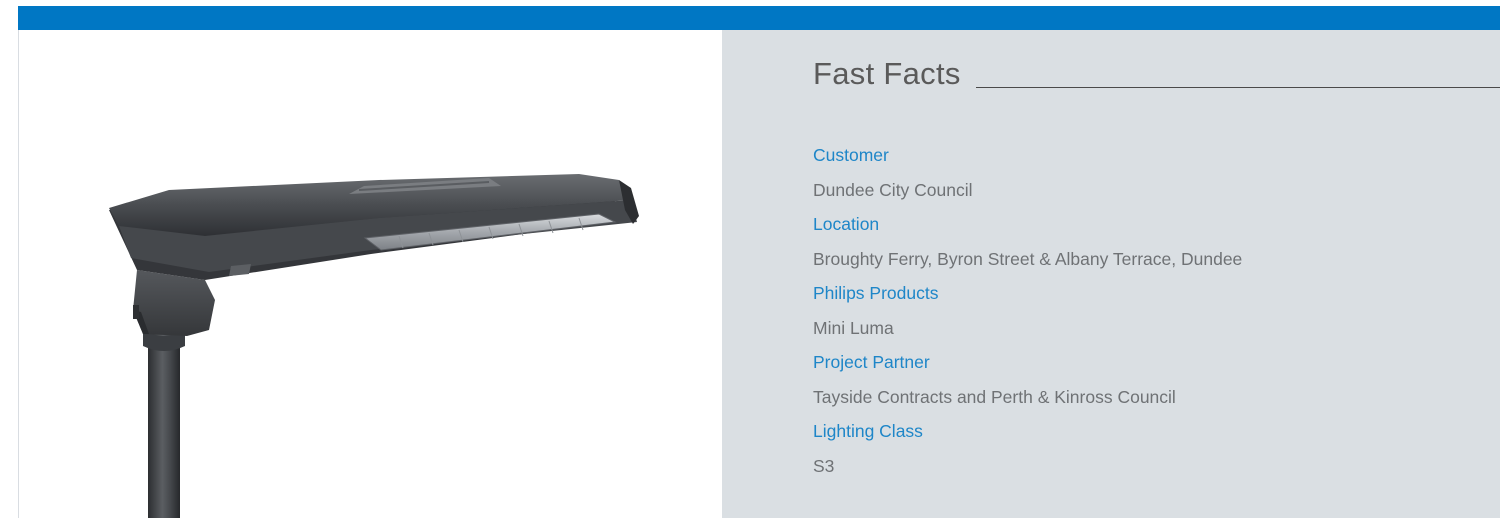  What do you see at coordinates (868, 431) in the screenshot?
I see `fact-label-lighting-class: Lighting Class` at bounding box center [868, 431].